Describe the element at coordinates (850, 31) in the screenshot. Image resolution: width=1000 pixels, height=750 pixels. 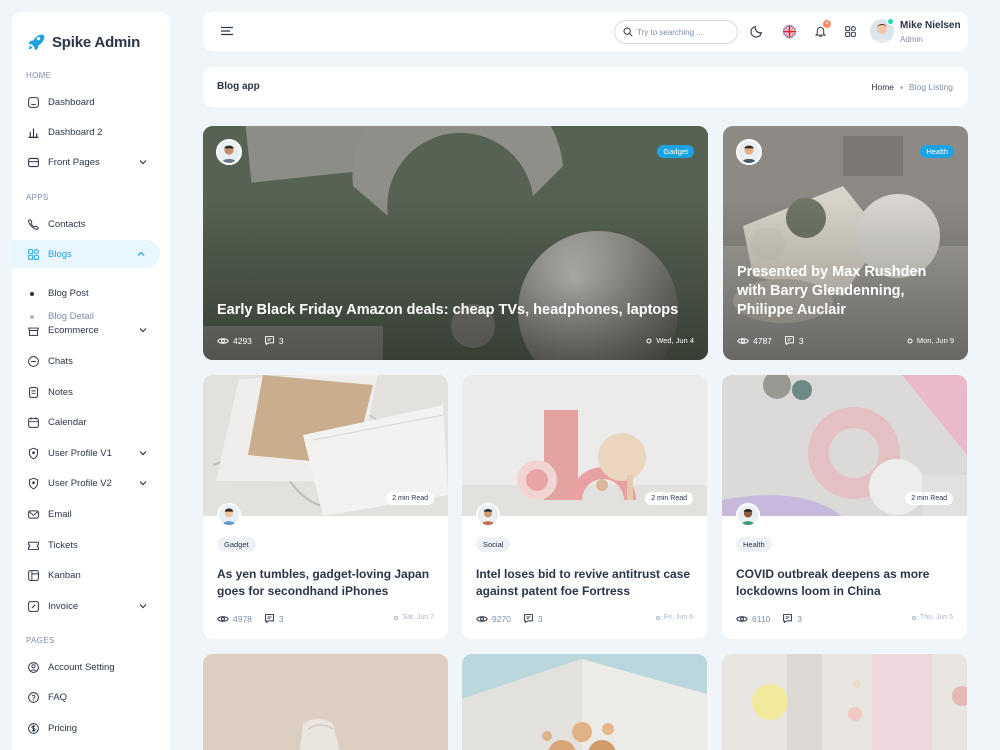
I see `apps-button` at that location.